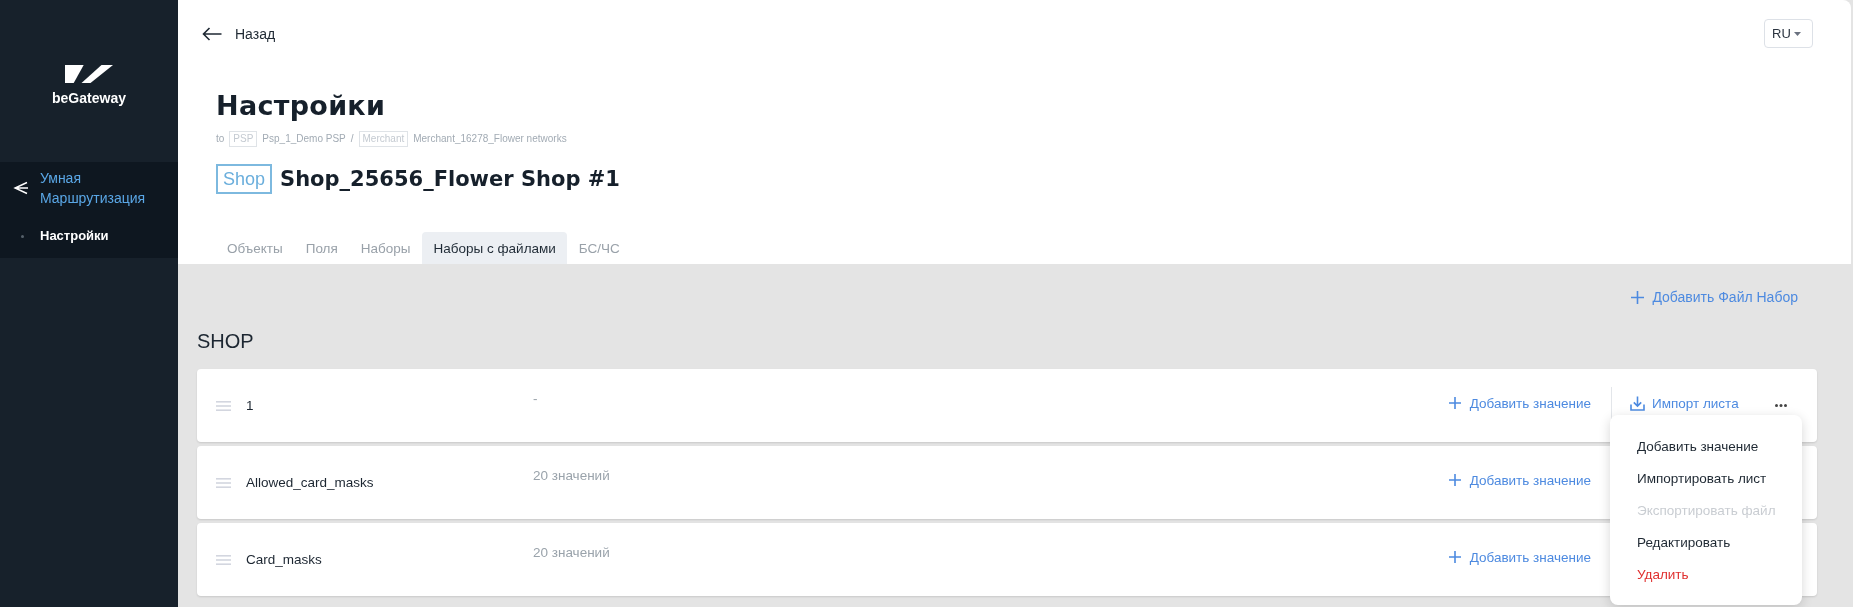 Image resolution: width=1853 pixels, height=607 pixels. What do you see at coordinates (1781, 405) in the screenshot?
I see `more-icon` at bounding box center [1781, 405].